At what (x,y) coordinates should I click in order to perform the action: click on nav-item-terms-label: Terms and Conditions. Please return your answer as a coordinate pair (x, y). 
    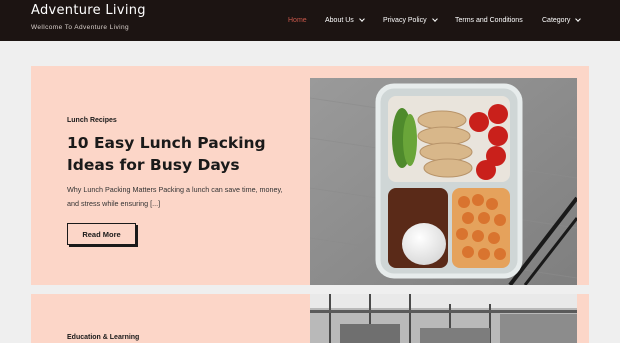
    Looking at the image, I should click on (489, 20).